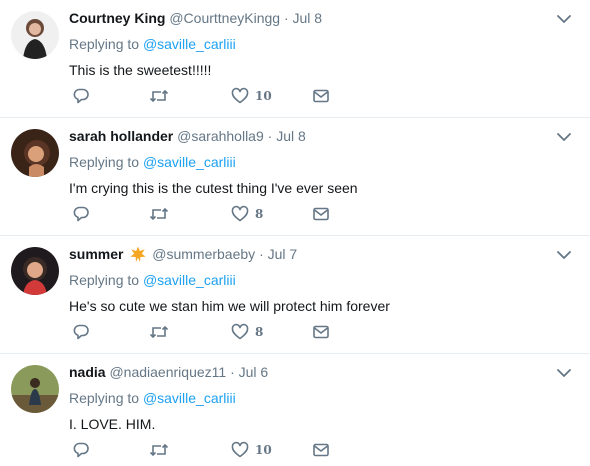 The width and height of the screenshot is (590, 466). I want to click on tweet-header: summer @summerbaeby · Jul 7, so click(309, 254).